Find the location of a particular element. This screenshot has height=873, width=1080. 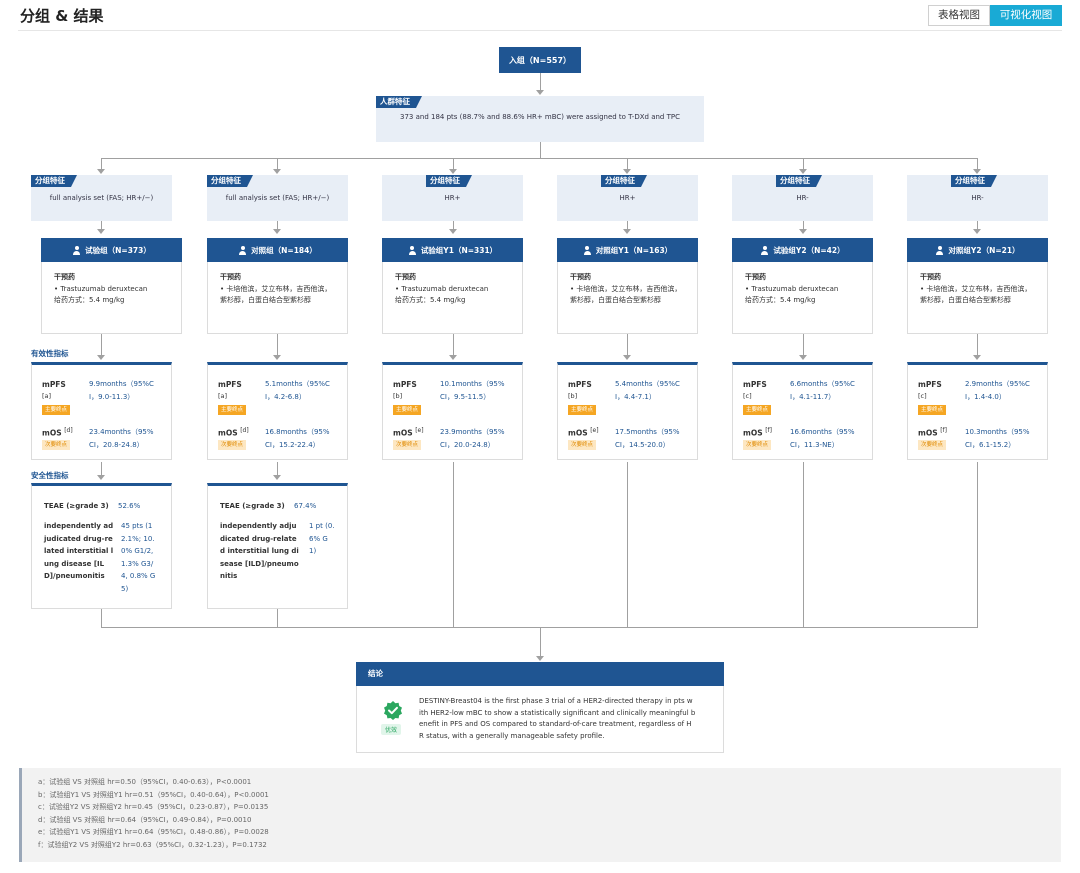

mpfs-ref: [b] is located at coordinates (398, 396).